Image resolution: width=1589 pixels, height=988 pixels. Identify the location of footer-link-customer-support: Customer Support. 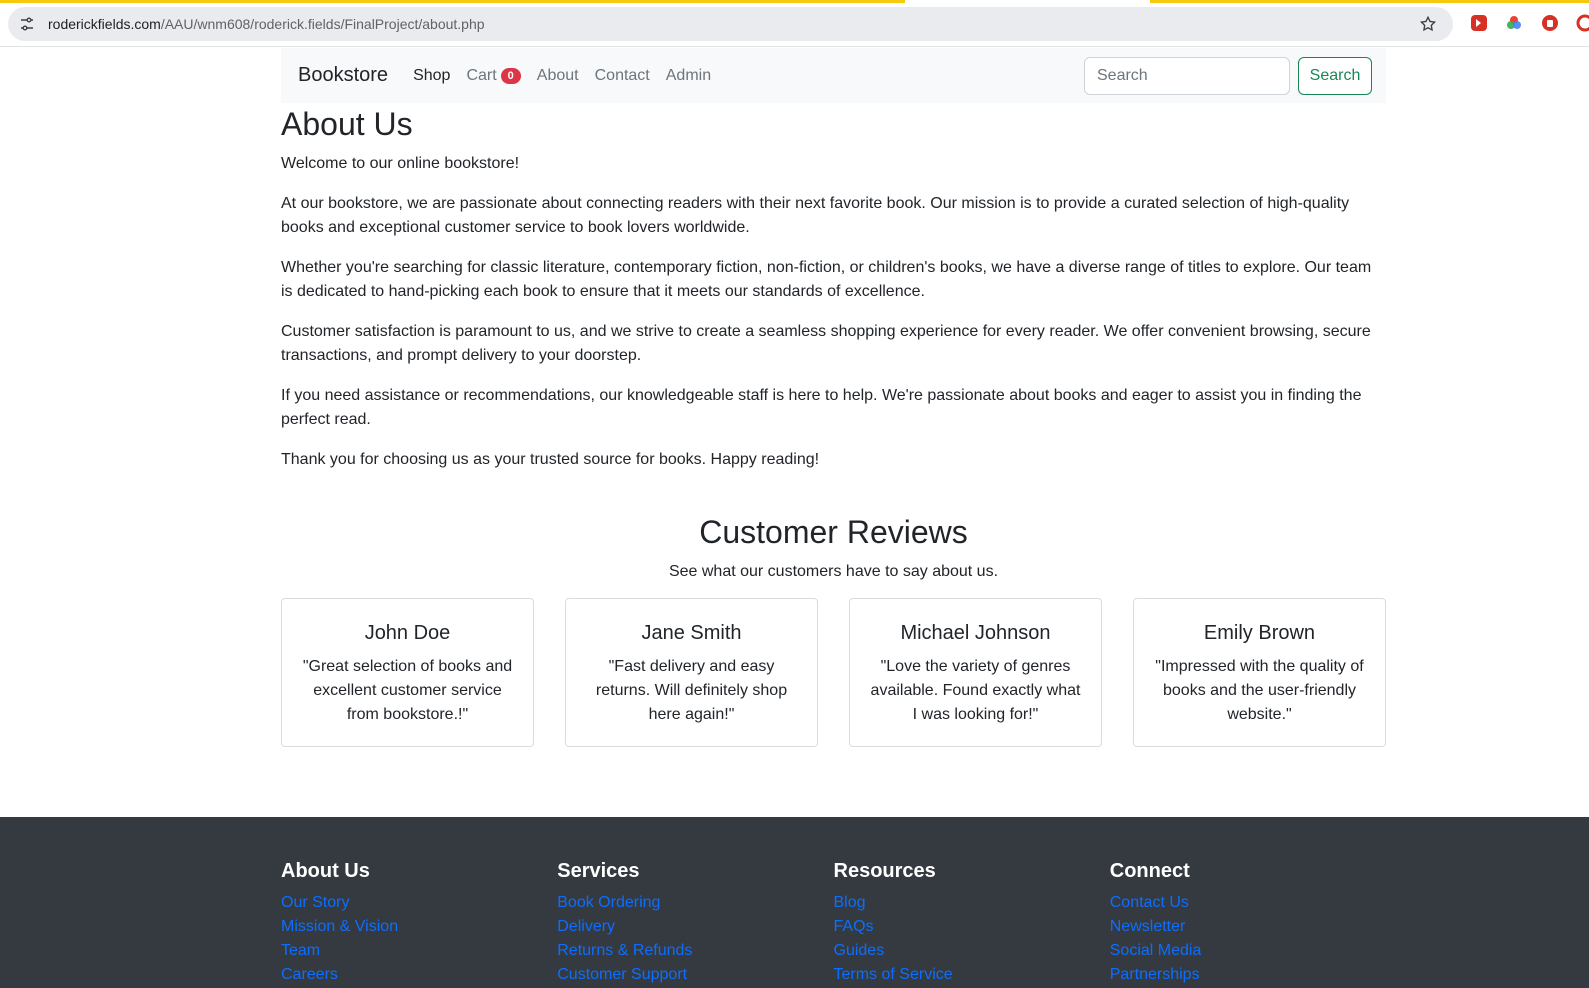
(695, 975).